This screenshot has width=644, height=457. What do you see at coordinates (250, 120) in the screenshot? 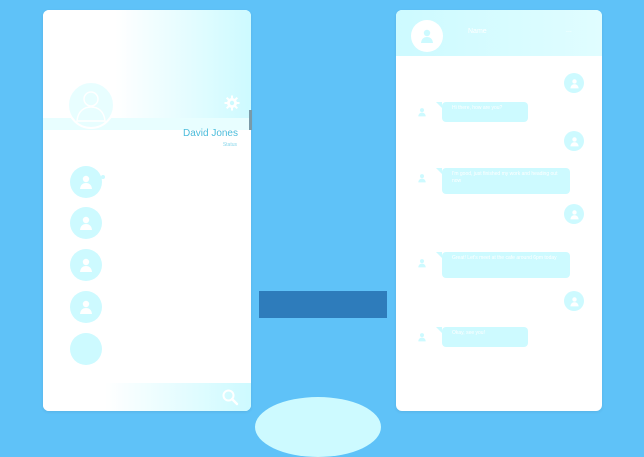
I see `divider` at bounding box center [250, 120].